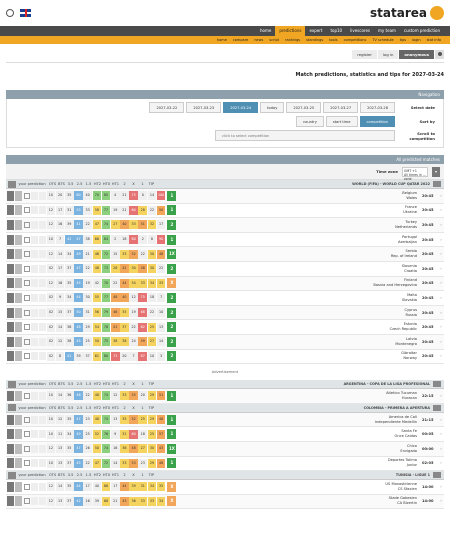 Image resolution: width=450 pixels, height=557 pixels. I want to click on sub-menu-item: news, so click(258, 40).